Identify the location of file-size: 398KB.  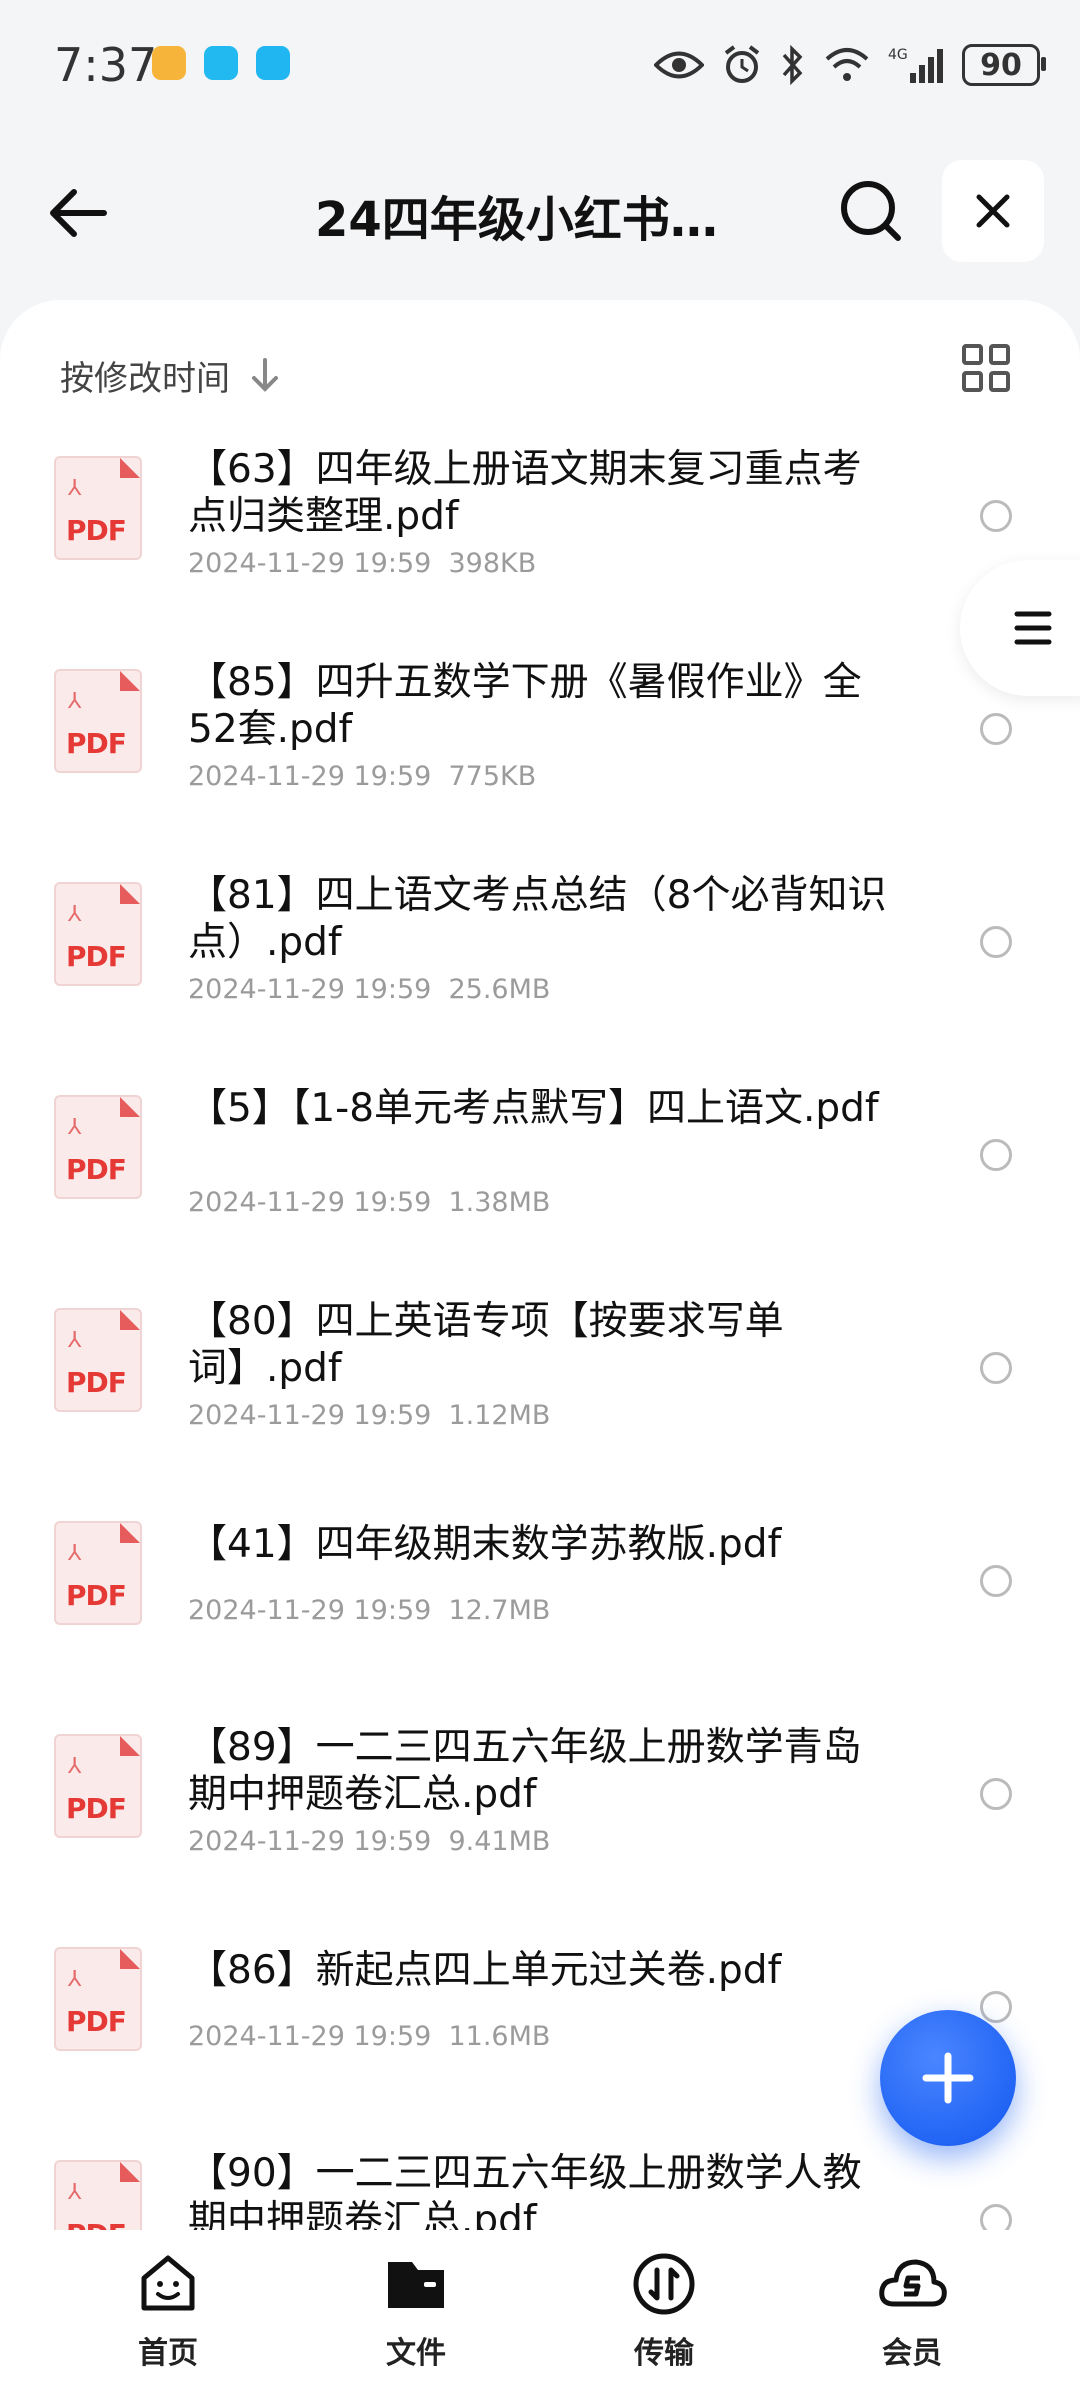
(492, 563).